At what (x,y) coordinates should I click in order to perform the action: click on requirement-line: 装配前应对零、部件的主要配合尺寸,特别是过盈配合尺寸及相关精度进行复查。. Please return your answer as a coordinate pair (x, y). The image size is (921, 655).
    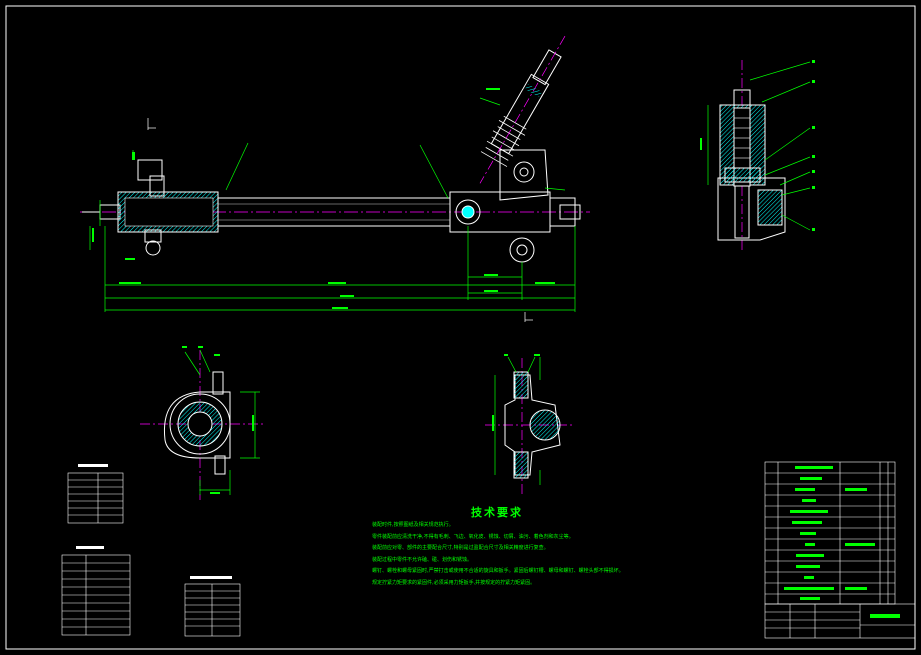
    Looking at the image, I should click on (460, 548).